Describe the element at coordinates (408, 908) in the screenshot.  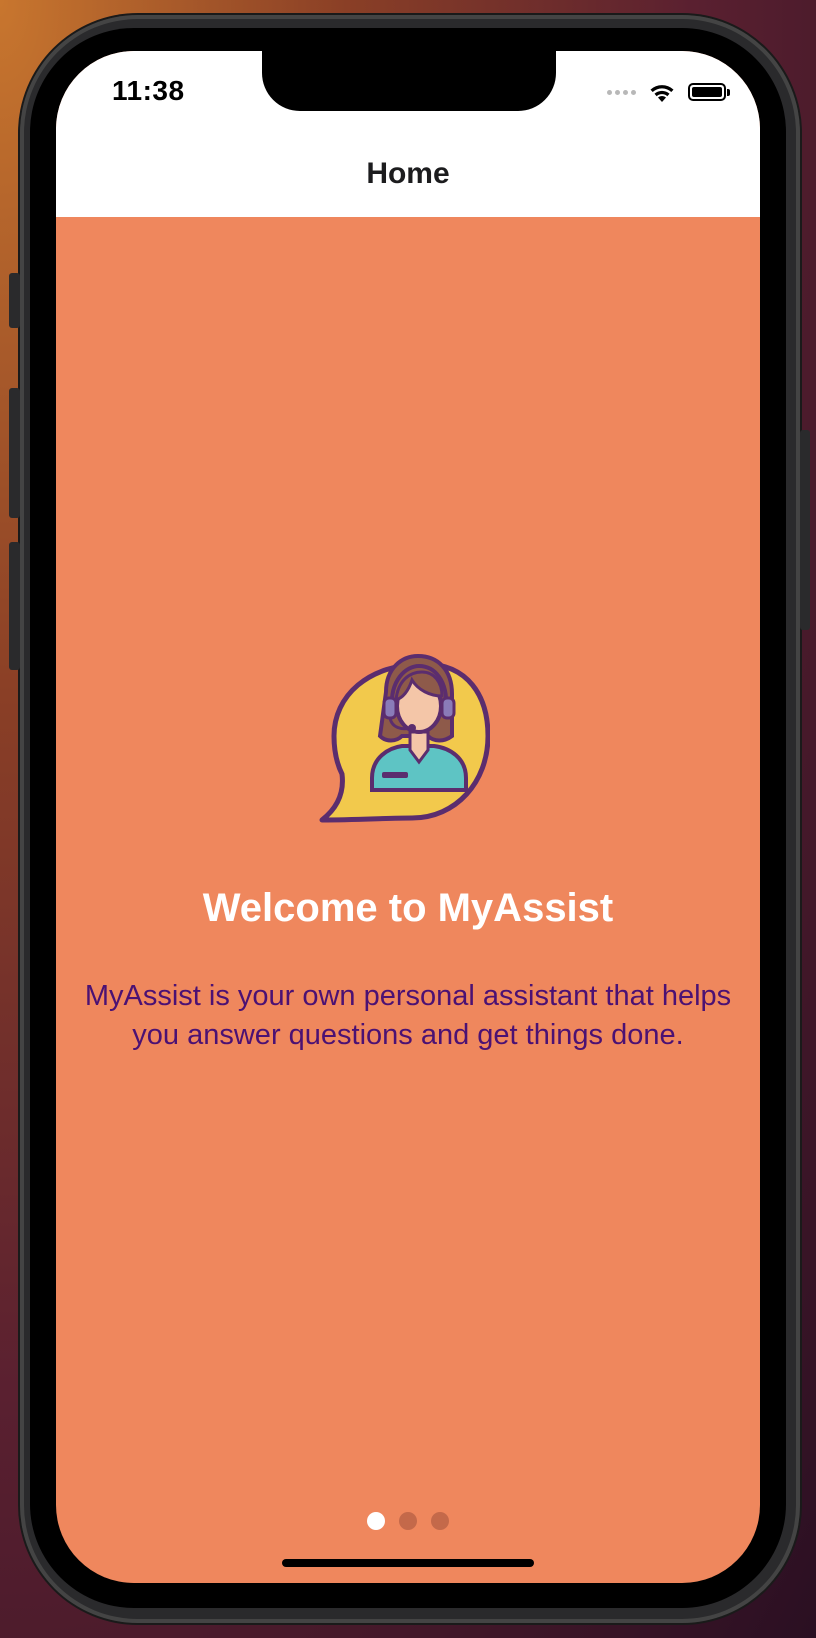
I see `welcome-title: Welcome to MyAssist` at that location.